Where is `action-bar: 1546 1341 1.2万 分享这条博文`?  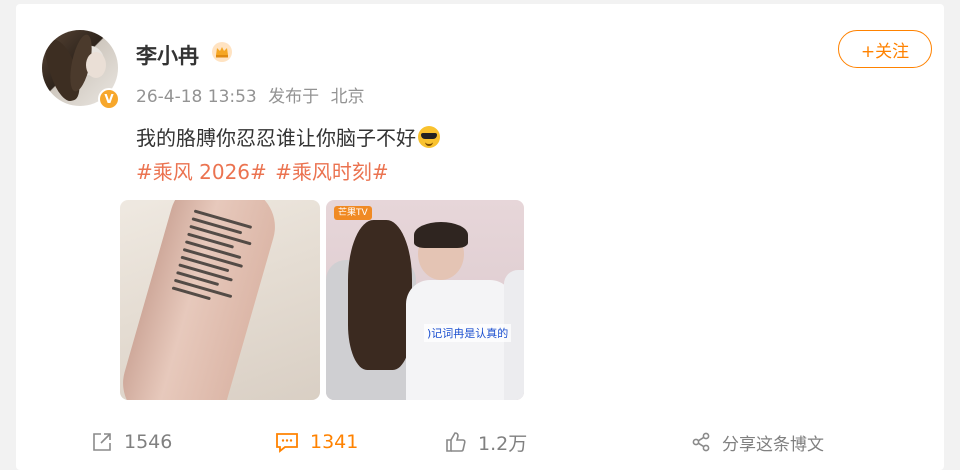 action-bar: 1546 1341 1.2万 分享这条博文 is located at coordinates (480, 442).